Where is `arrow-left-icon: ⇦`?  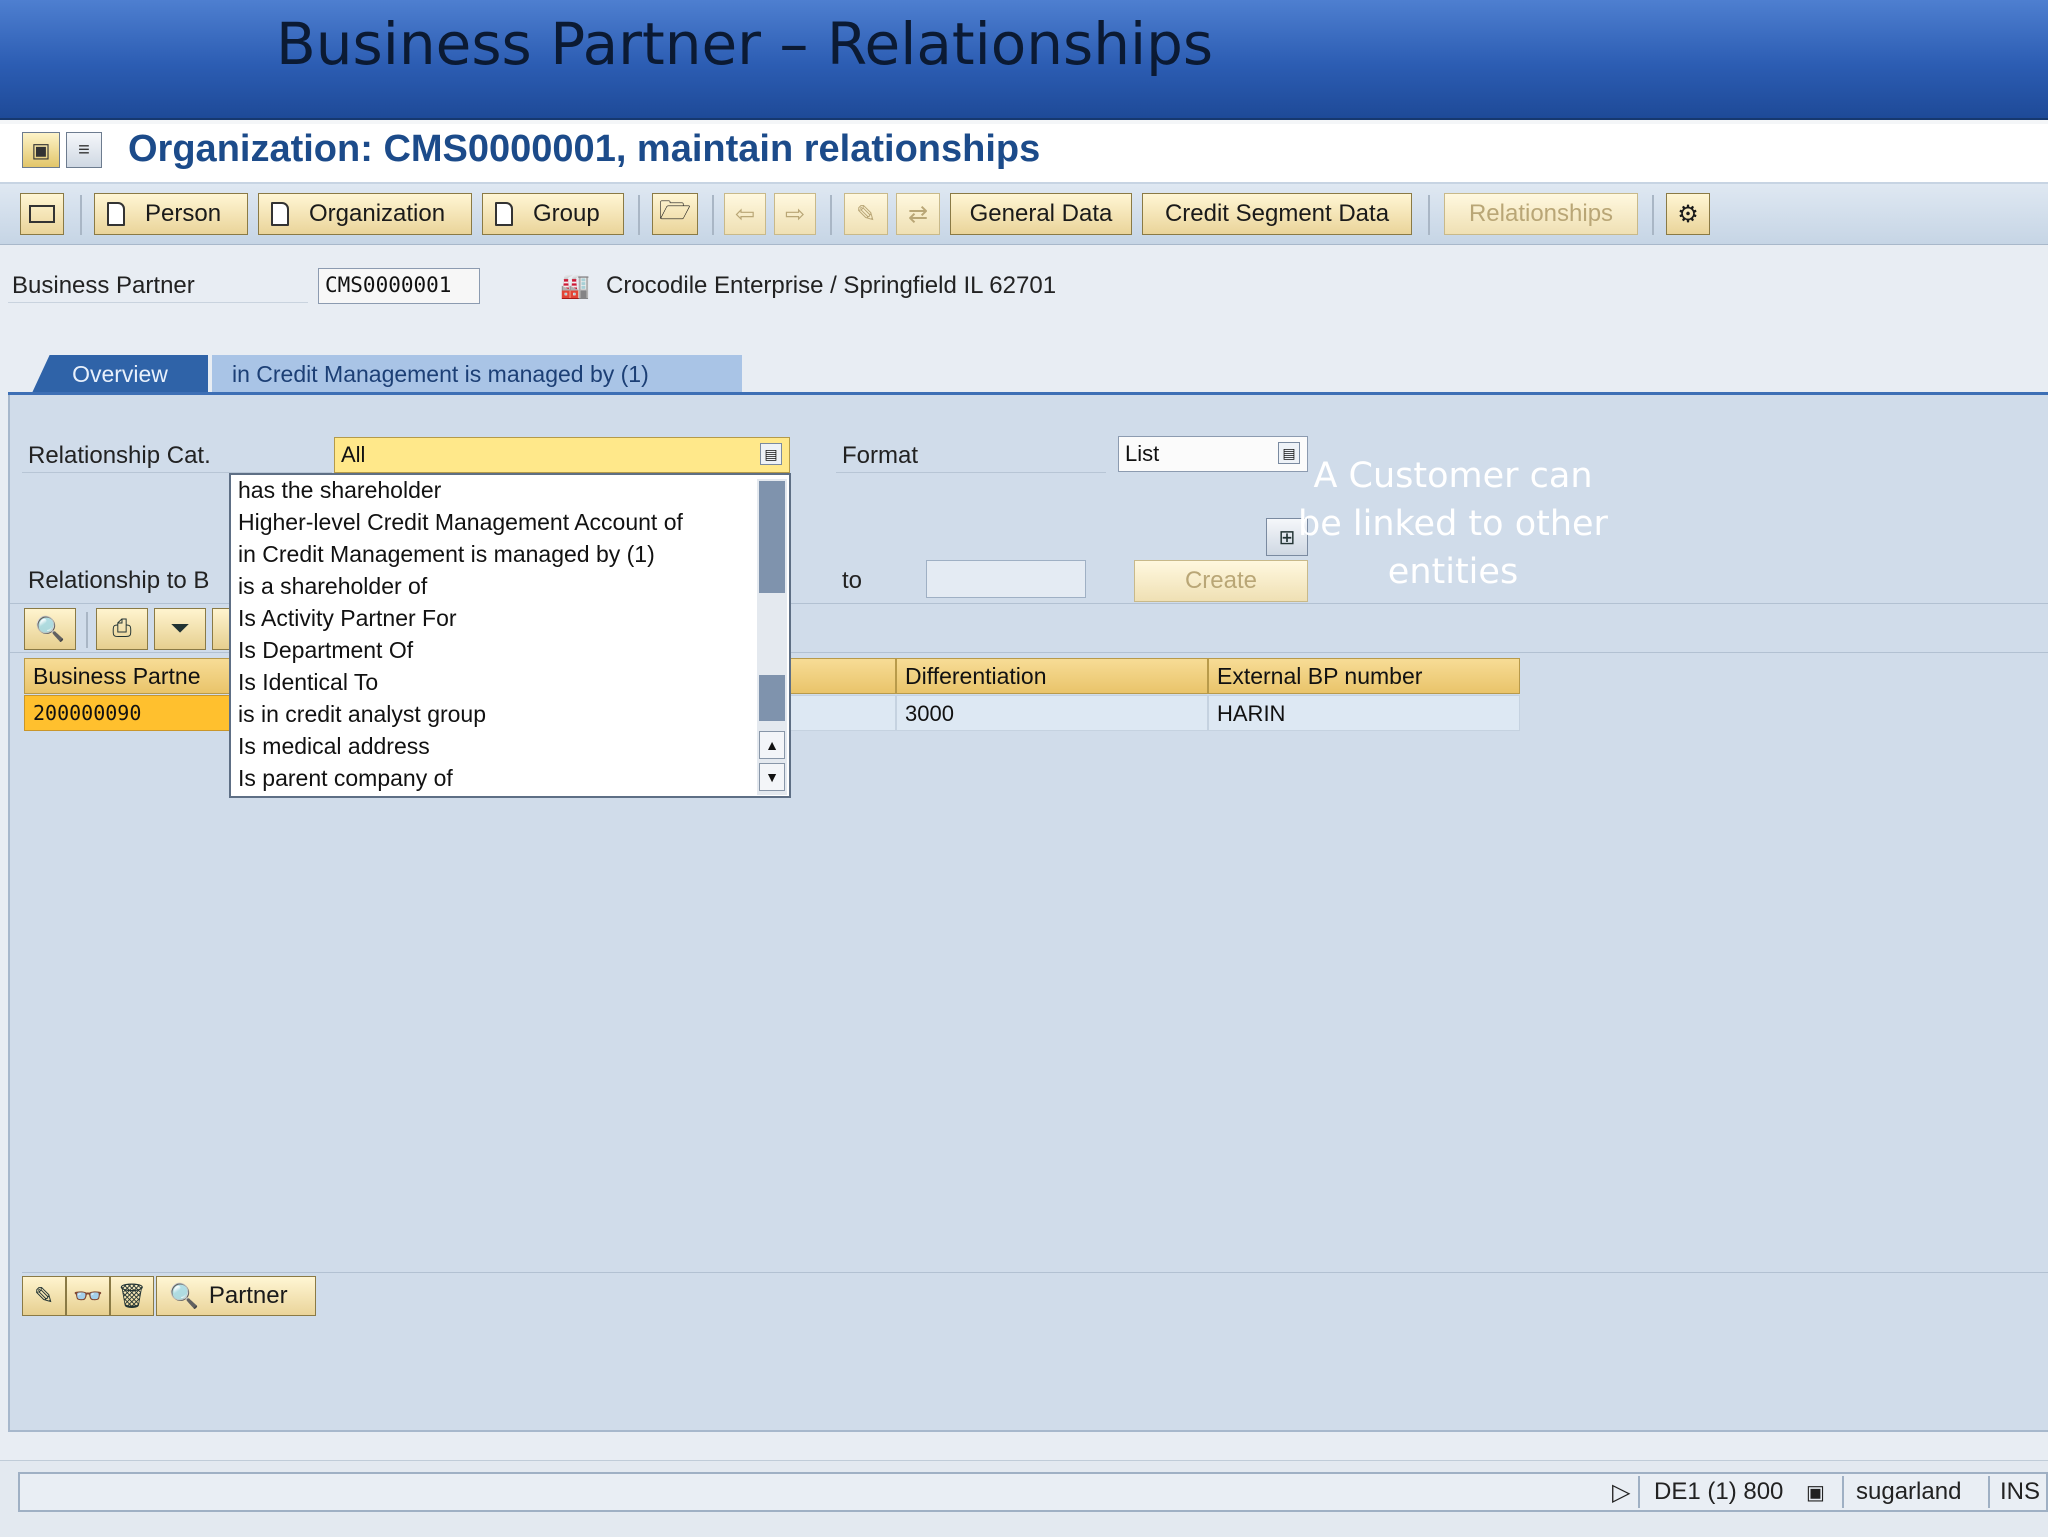
arrow-left-icon: ⇦ is located at coordinates (745, 214).